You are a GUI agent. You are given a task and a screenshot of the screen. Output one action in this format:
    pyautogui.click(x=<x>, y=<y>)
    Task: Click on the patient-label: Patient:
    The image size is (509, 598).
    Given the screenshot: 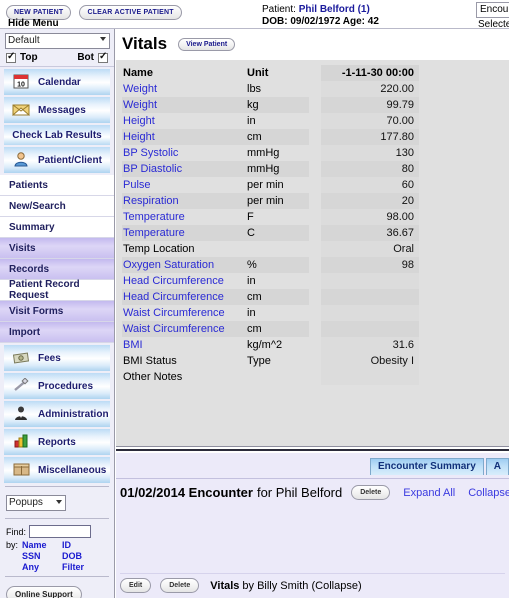 What is the action you would take?
    pyautogui.click(x=279, y=9)
    